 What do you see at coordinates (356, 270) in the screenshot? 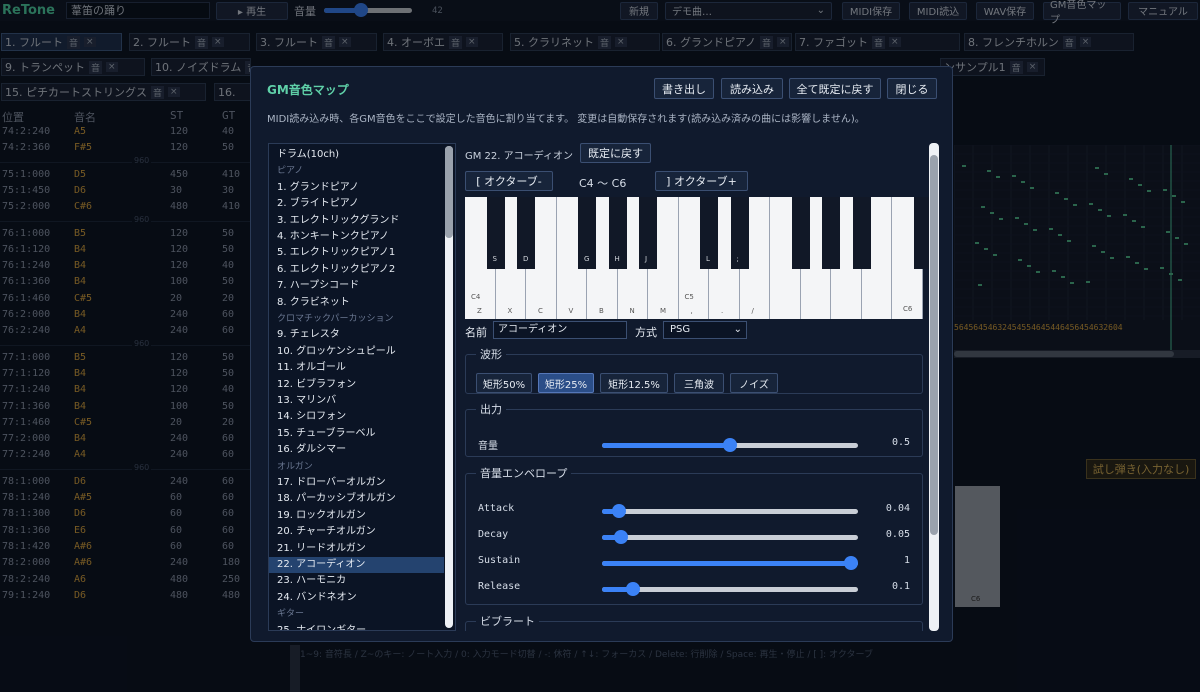
I see `instrument-item: 6. エレクトリックピアノ2` at bounding box center [356, 270].